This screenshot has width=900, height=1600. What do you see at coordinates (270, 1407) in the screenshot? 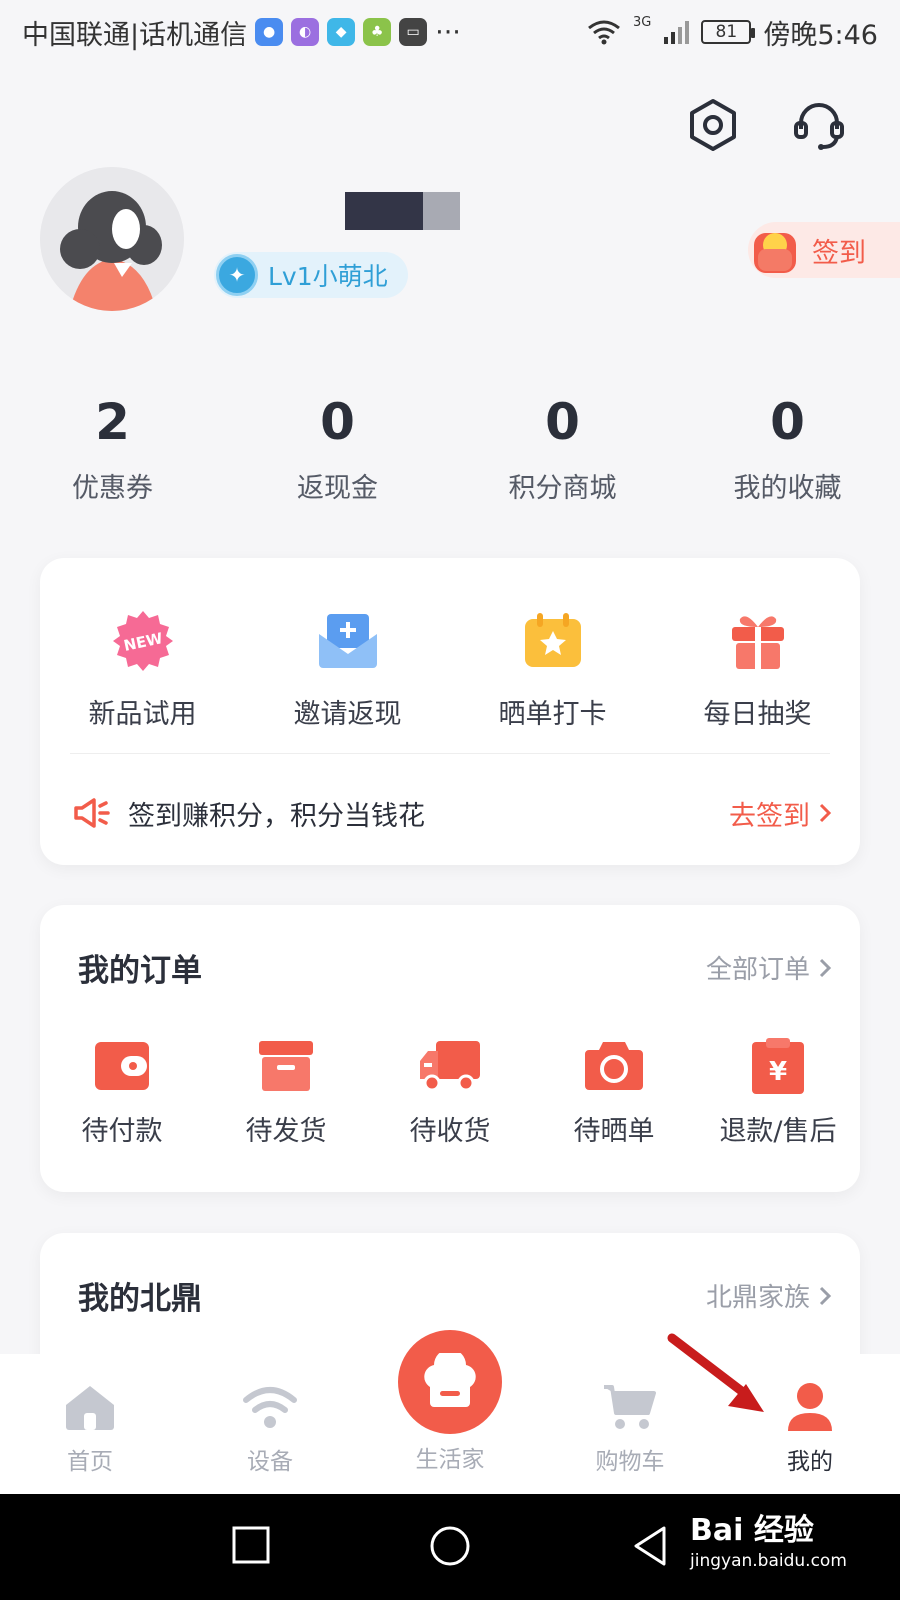
I see `wifi-icon` at bounding box center [270, 1407].